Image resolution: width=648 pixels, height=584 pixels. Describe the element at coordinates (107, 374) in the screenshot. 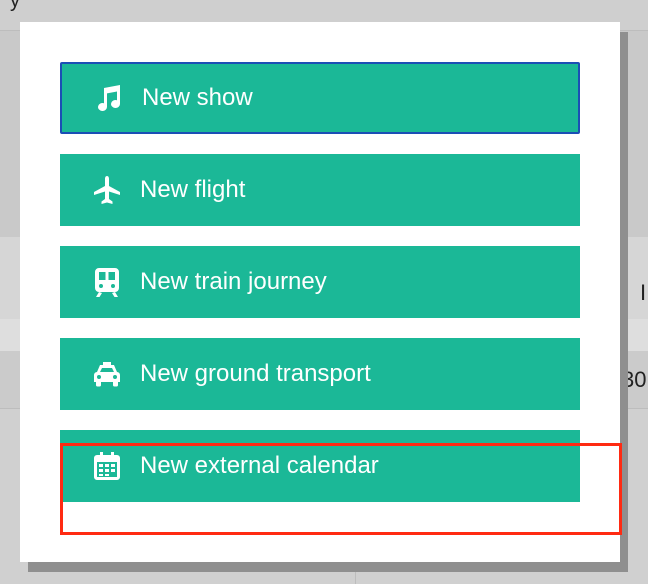

I see `taxi-icon` at that location.